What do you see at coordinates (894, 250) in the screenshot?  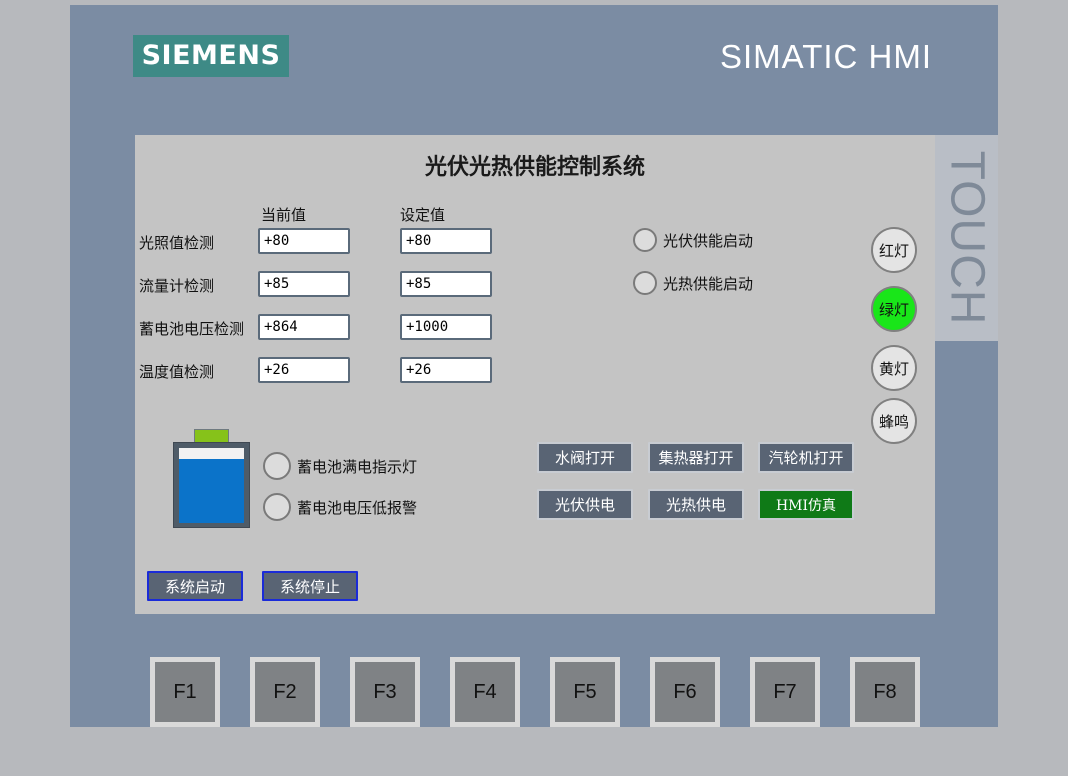 I see `red-lamp: 红灯` at bounding box center [894, 250].